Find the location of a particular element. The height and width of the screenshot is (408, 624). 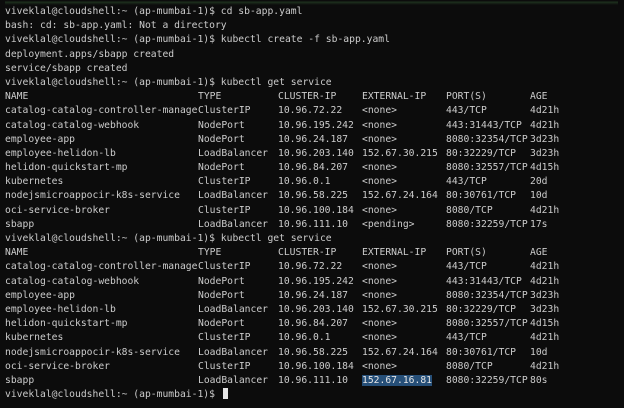

cell-name: catalog-catalog-controller-manager is located at coordinates (101, 111).